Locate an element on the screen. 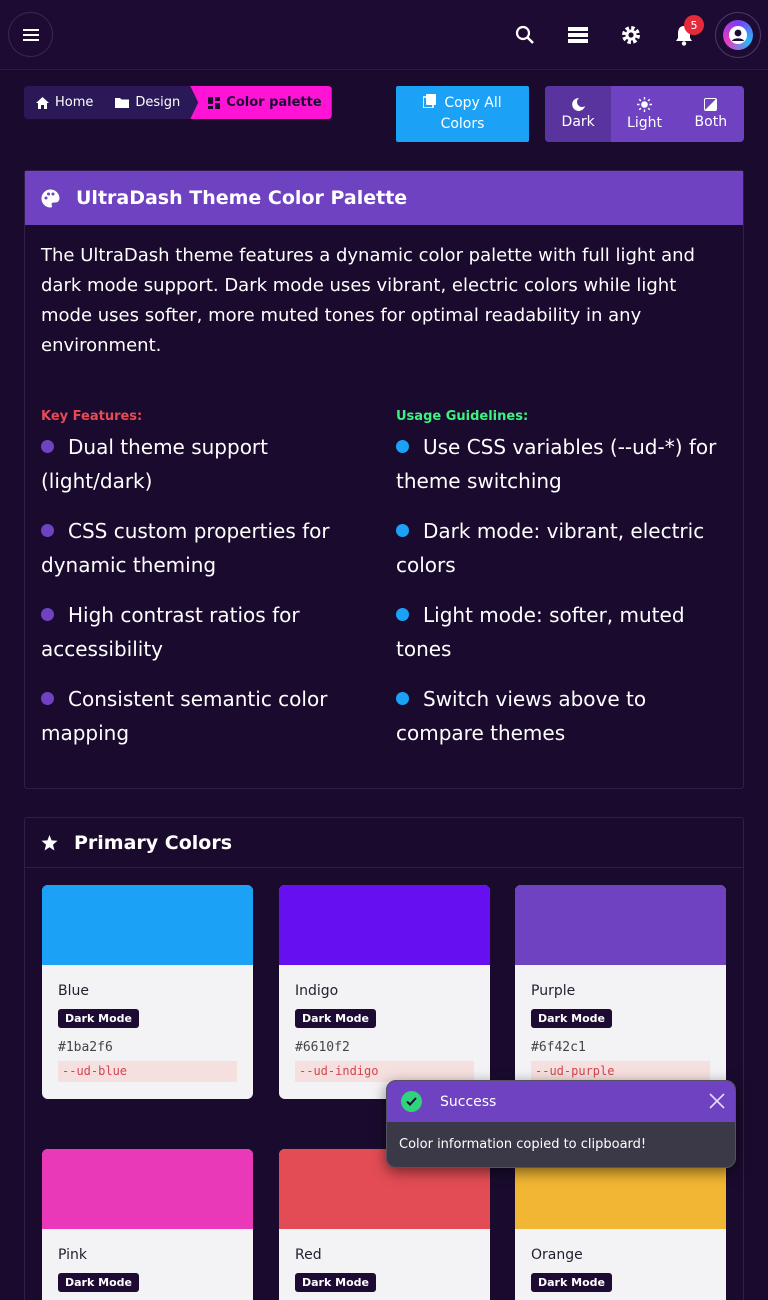 The width and height of the screenshot is (768, 1300). breadcrumb-design: Design is located at coordinates (146, 102).